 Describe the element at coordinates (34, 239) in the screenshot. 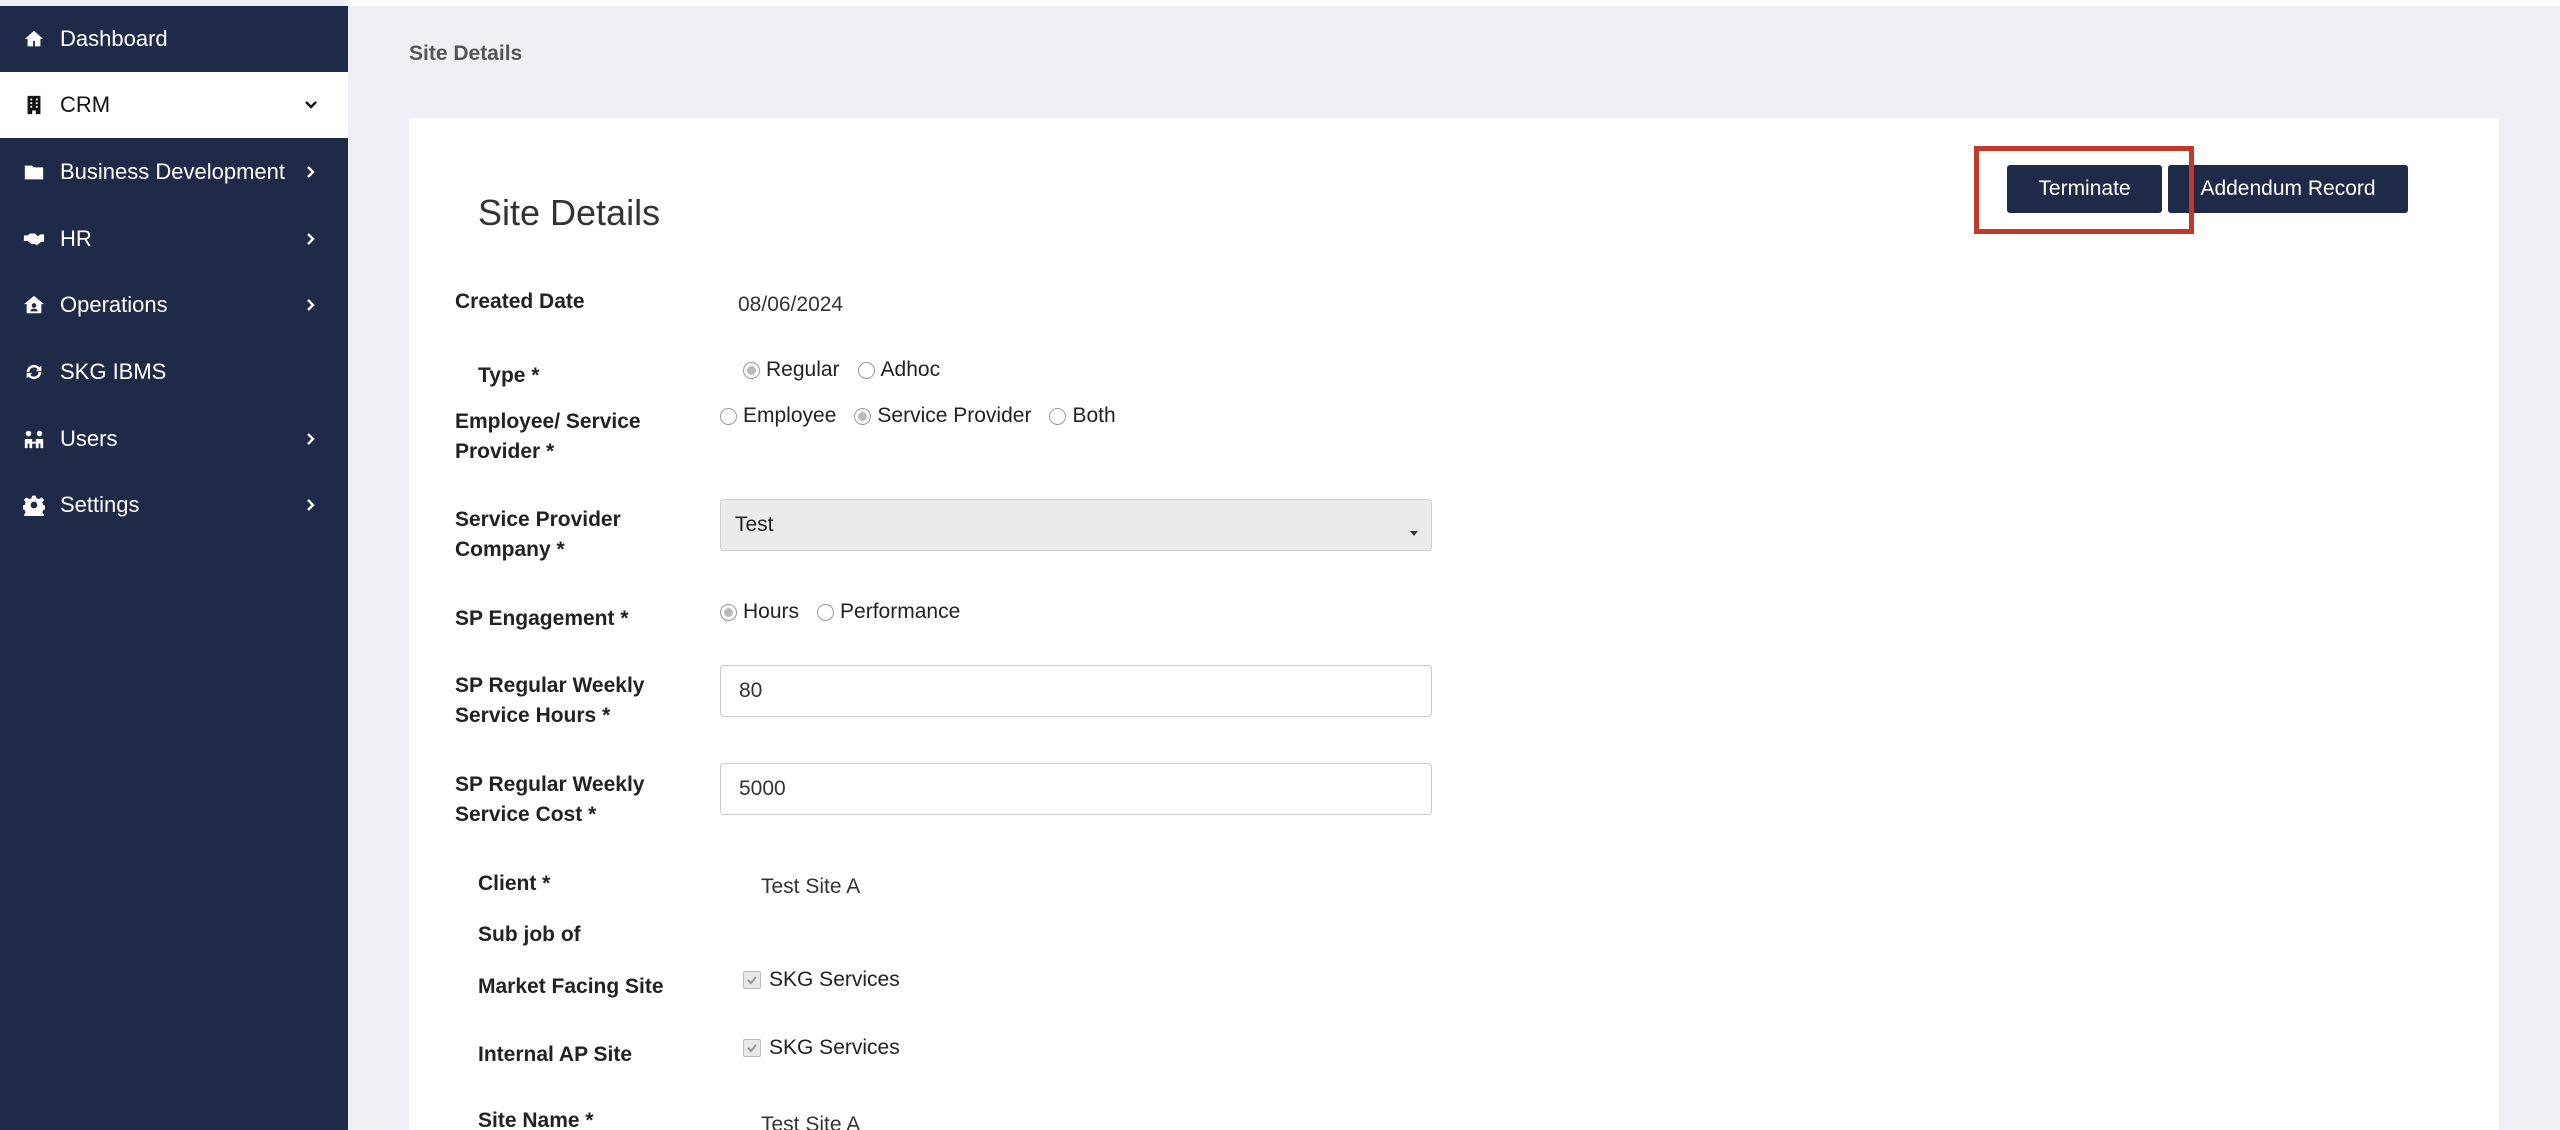

I see `handshake-icon` at that location.